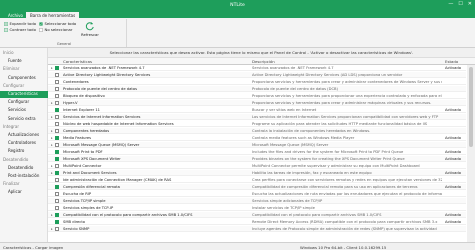 The width and height of the screenshot is (475, 250). What do you see at coordinates (24, 168) in the screenshot?
I see `sidebar-item: Desatendido` at bounding box center [24, 168].